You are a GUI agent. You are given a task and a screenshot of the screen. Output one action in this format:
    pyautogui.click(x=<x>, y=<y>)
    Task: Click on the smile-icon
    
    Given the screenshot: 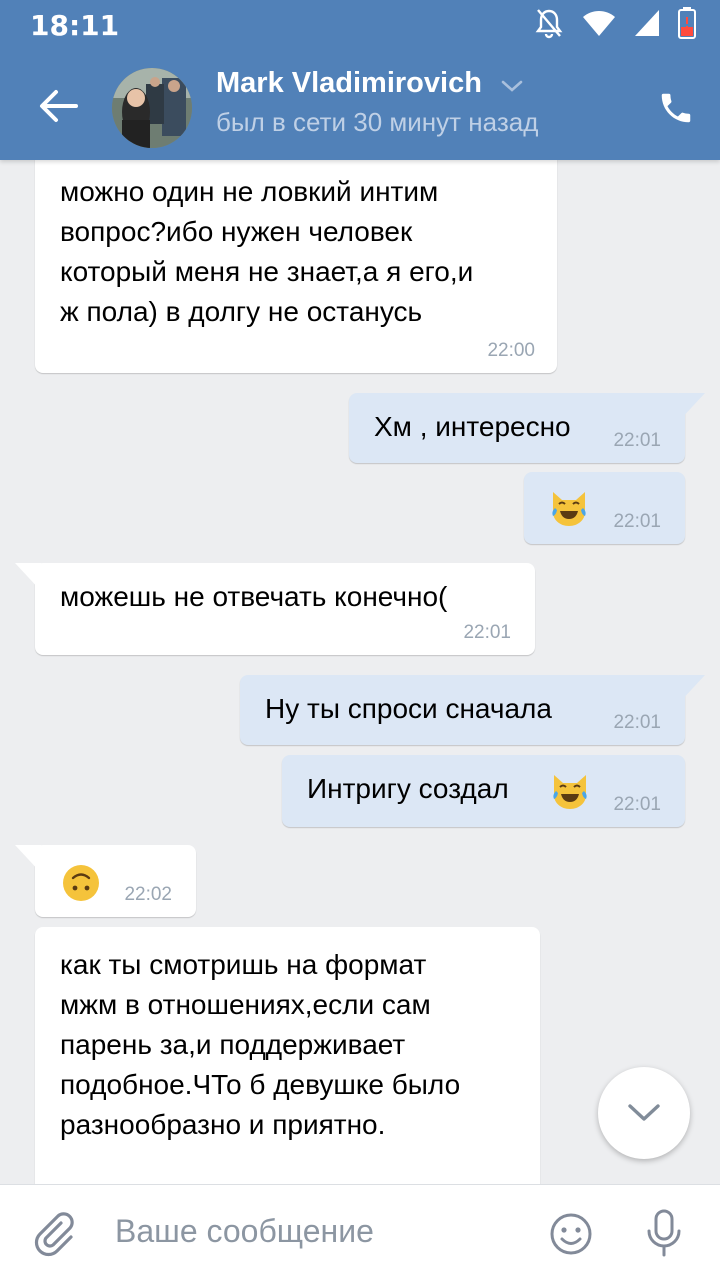 What is the action you would take?
    pyautogui.click(x=571, y=1234)
    